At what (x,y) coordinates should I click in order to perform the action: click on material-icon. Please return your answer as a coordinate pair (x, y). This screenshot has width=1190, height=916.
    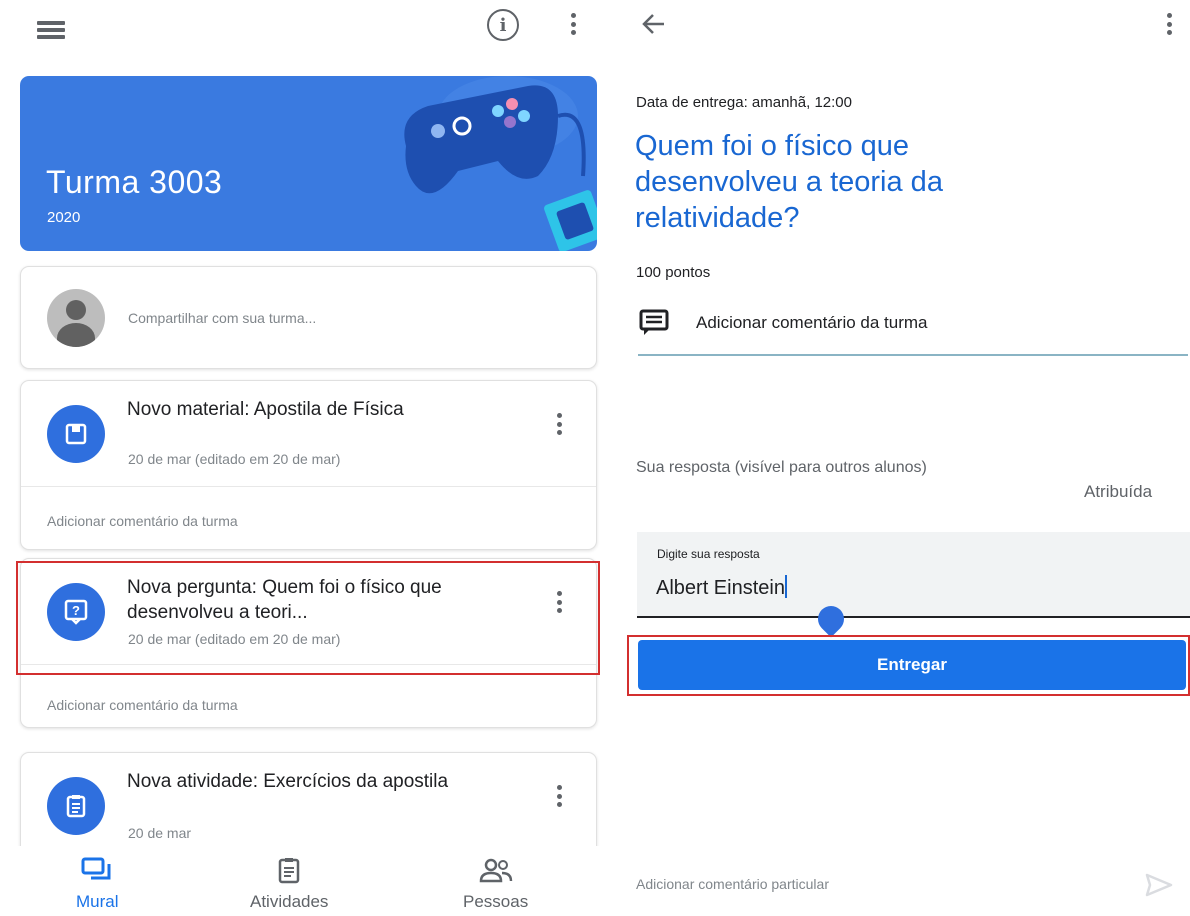
    Looking at the image, I should click on (76, 434).